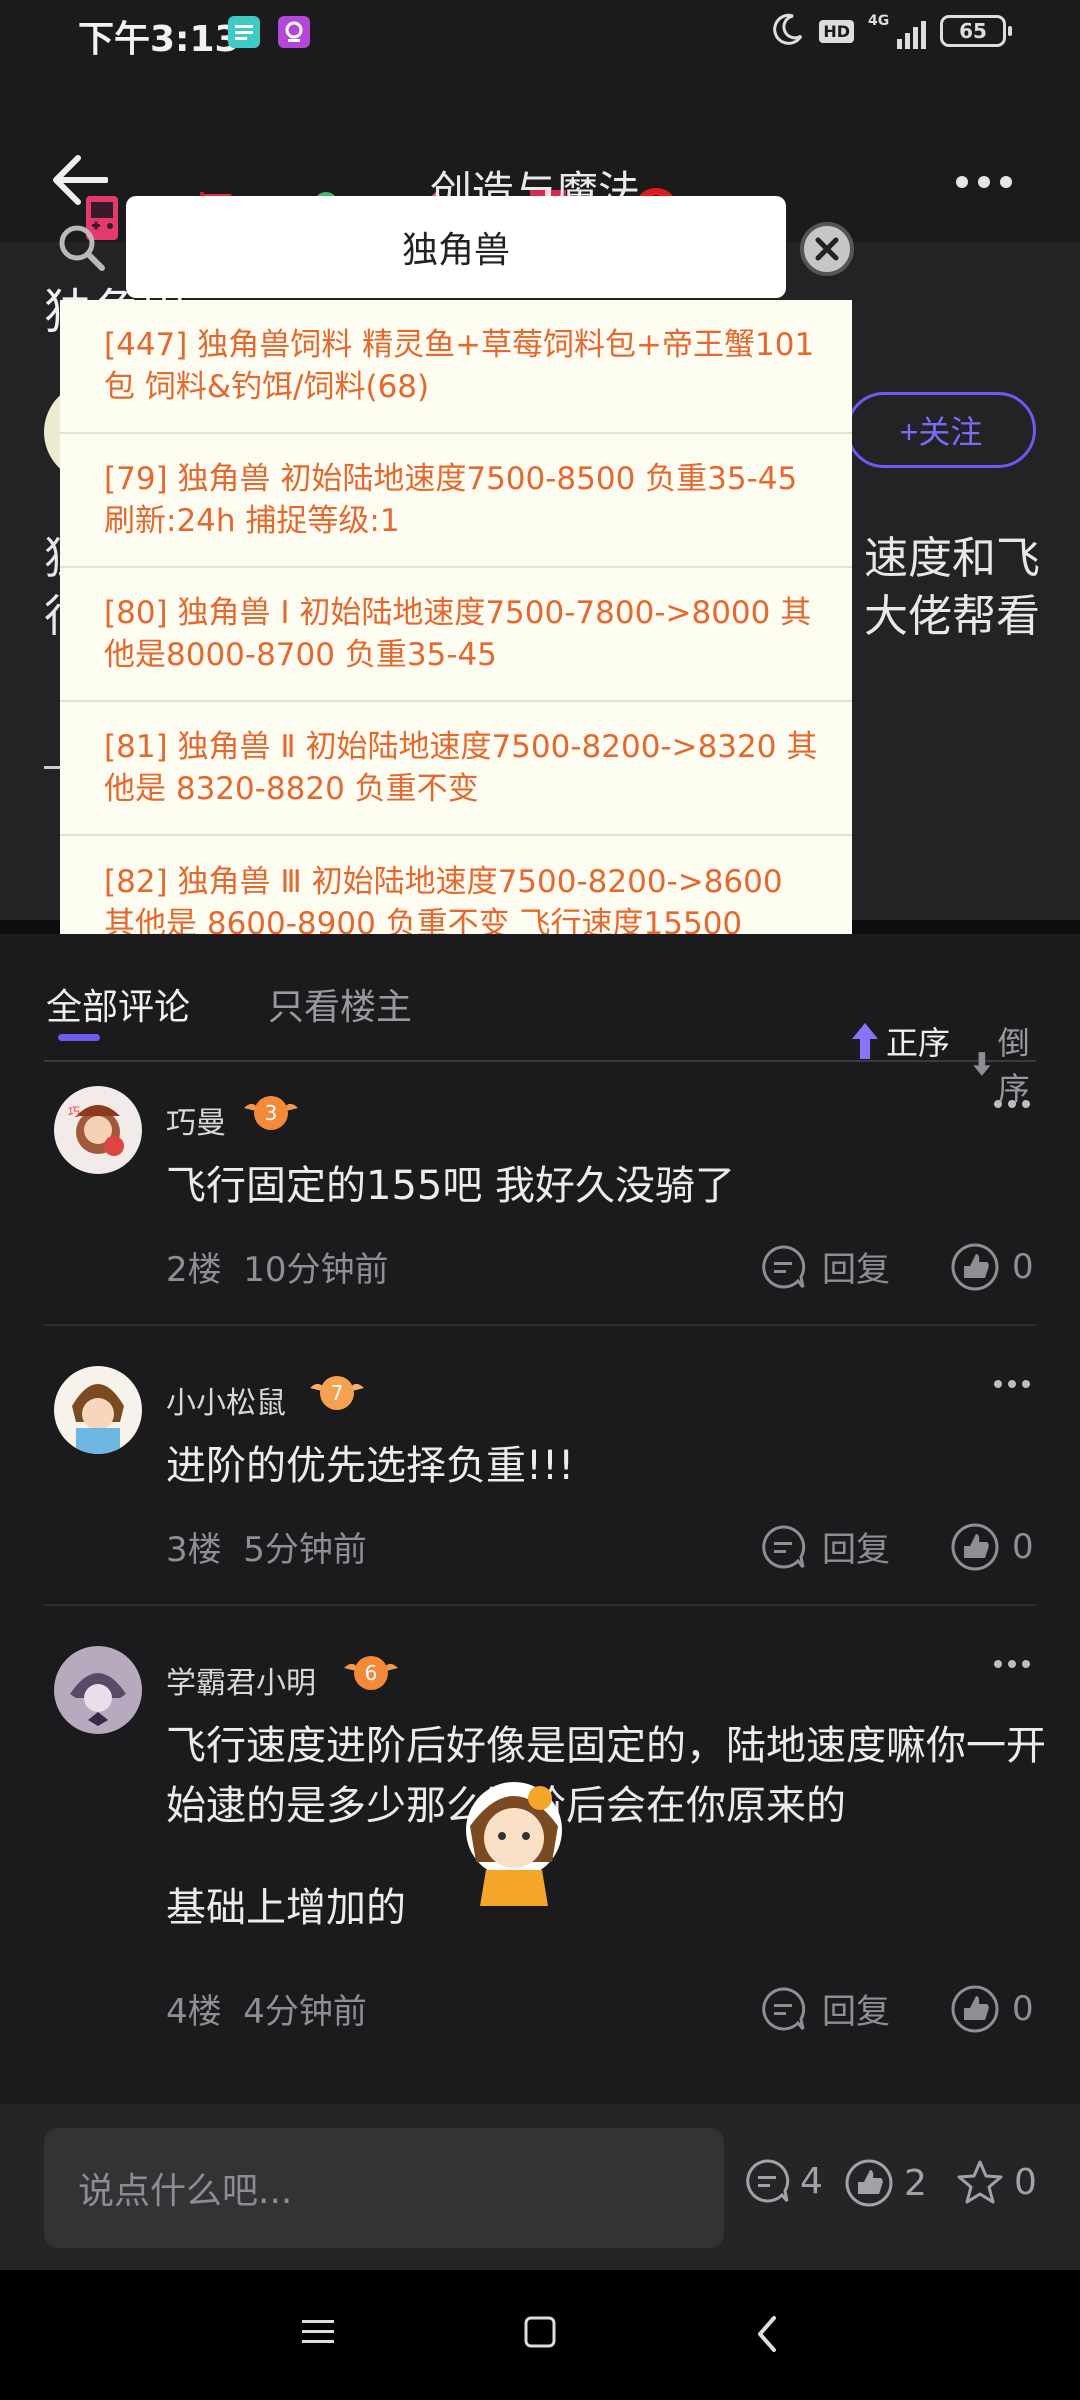 This screenshot has width=1080, height=2400. What do you see at coordinates (241, 1680) in the screenshot?
I see `comment-author: 学霸君小明` at bounding box center [241, 1680].